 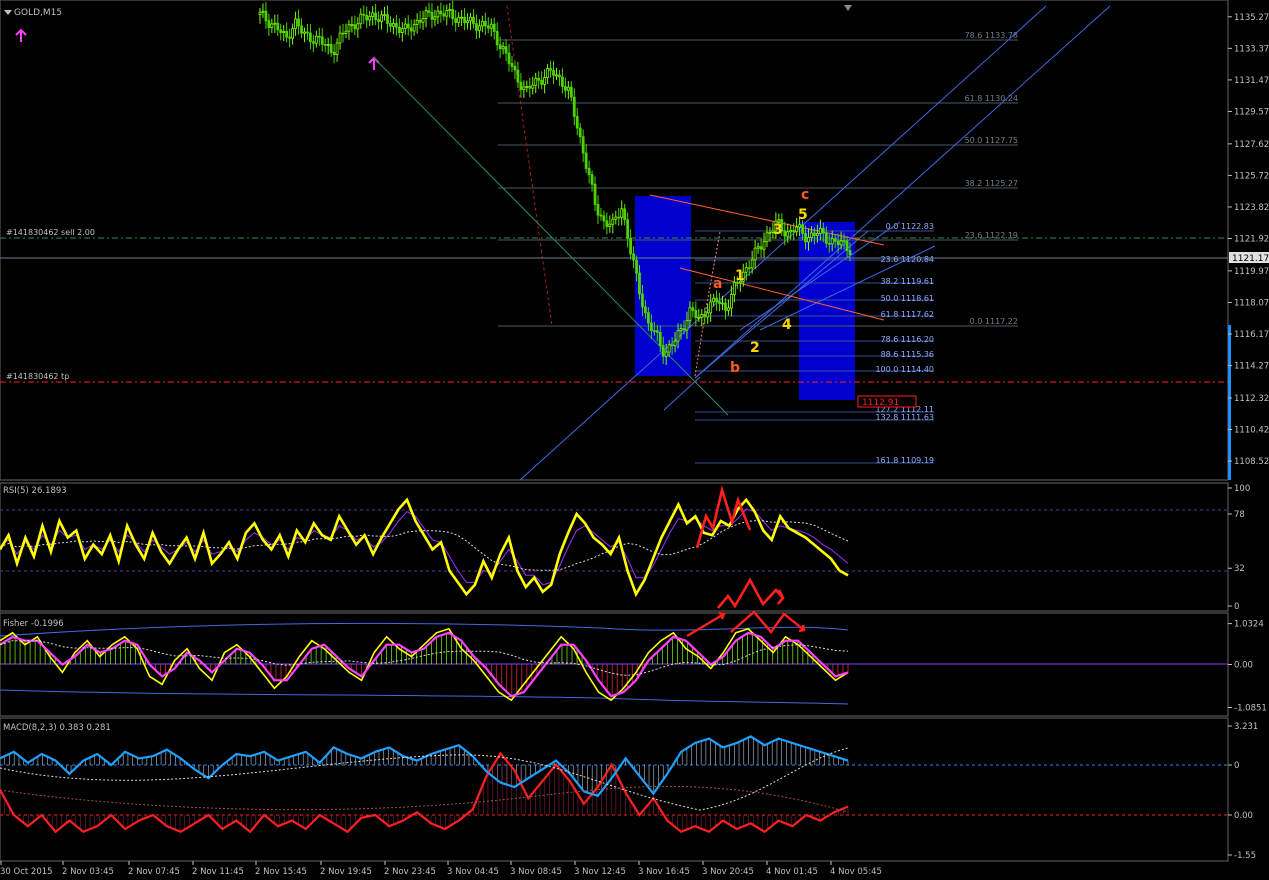 What do you see at coordinates (907, 314) in the screenshot?
I see `fib-label: 61.8 1117.62` at bounding box center [907, 314].